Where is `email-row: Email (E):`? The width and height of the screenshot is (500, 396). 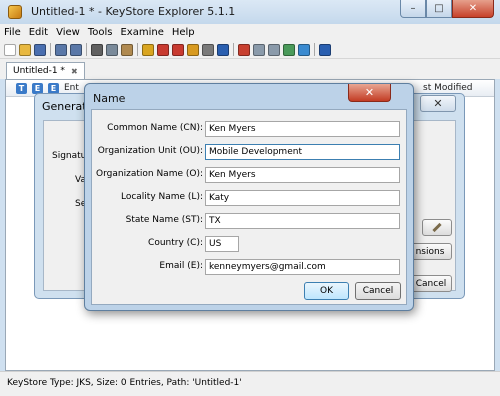 email-row: Email (E): is located at coordinates (249, 267).